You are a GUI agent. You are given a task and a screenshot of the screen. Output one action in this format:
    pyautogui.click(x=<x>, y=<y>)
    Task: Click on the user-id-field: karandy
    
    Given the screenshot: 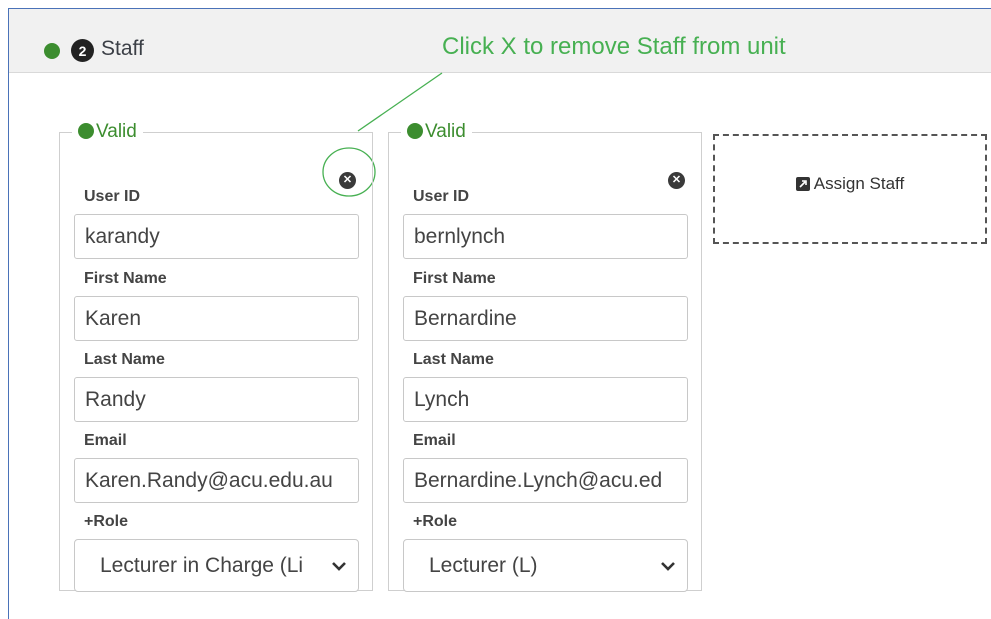 What is the action you would take?
    pyautogui.click(x=216, y=236)
    